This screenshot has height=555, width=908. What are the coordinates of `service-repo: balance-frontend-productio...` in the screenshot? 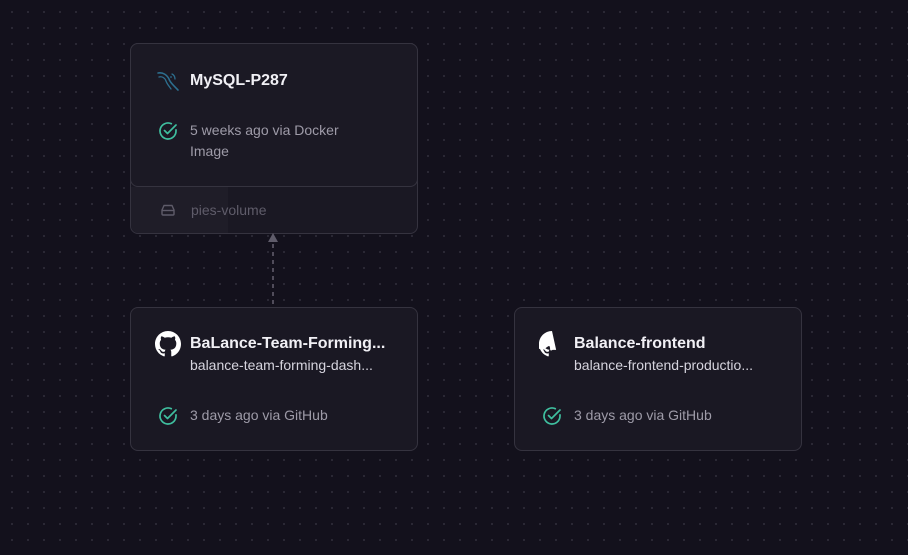 It's located at (663, 365).